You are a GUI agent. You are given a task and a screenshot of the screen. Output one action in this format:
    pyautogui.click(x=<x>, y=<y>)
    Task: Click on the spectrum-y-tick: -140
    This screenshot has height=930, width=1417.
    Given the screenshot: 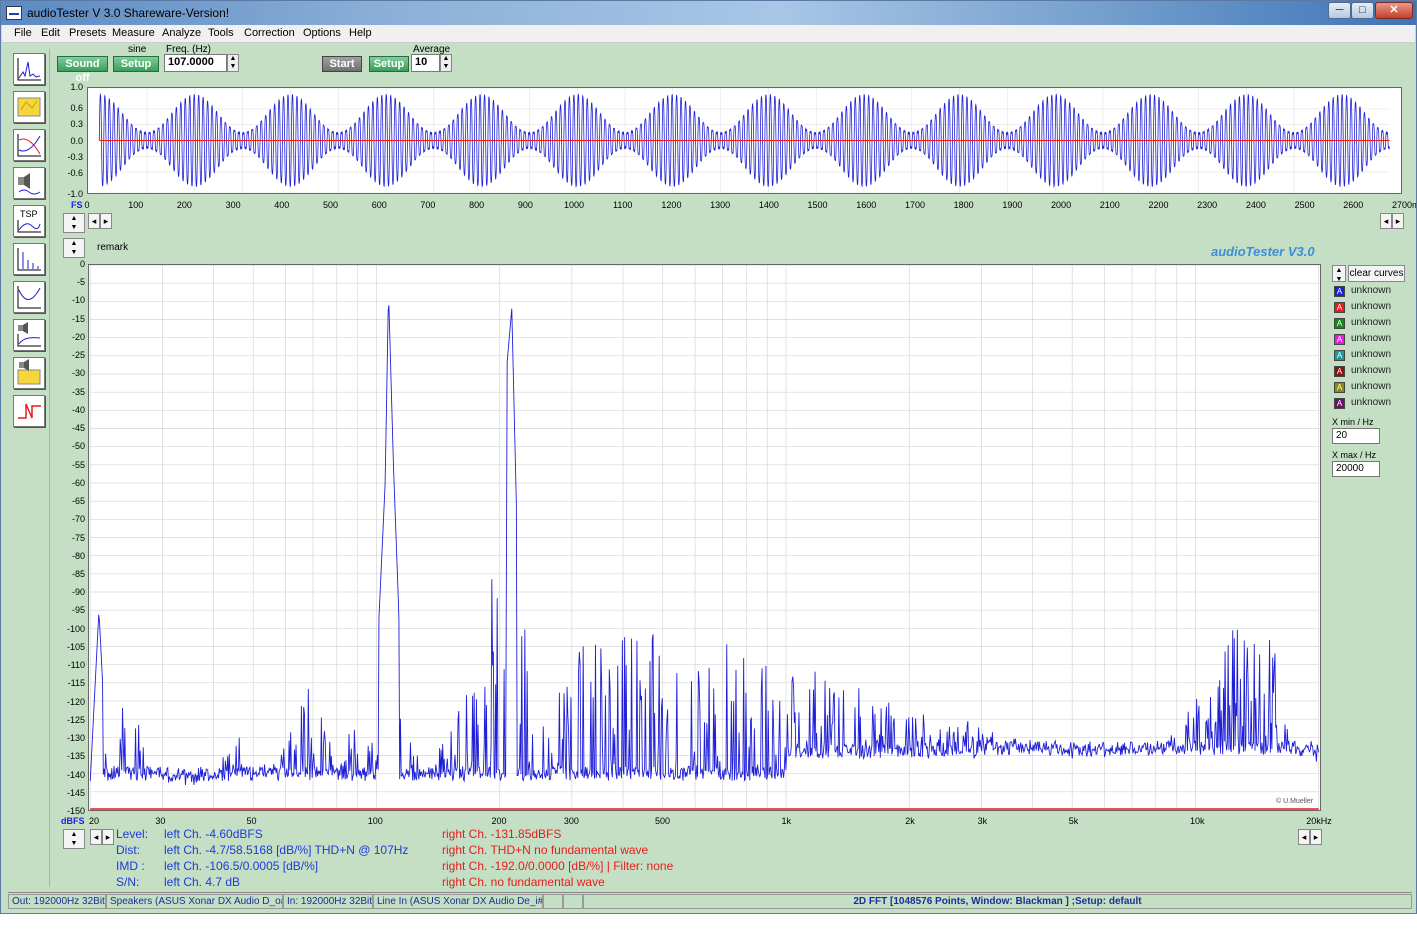 What is the action you would take?
    pyautogui.click(x=75, y=774)
    